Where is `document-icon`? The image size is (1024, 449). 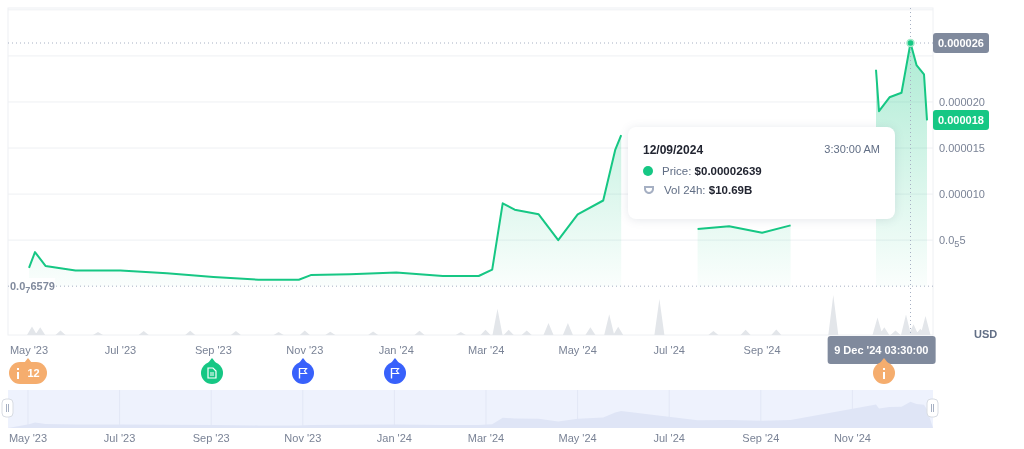
document-icon is located at coordinates (212, 373).